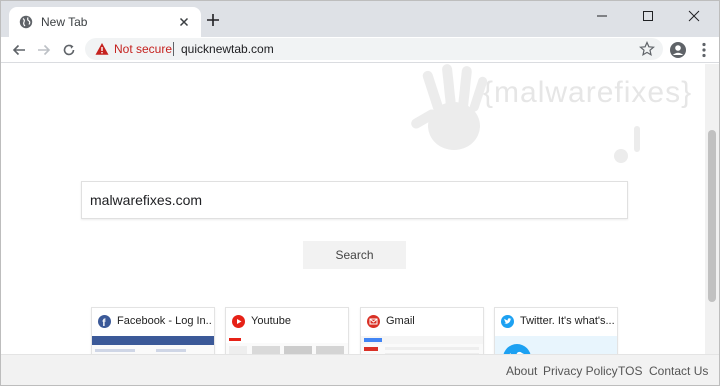  I want to click on url-text: quicknewtab.com, so click(227, 49).